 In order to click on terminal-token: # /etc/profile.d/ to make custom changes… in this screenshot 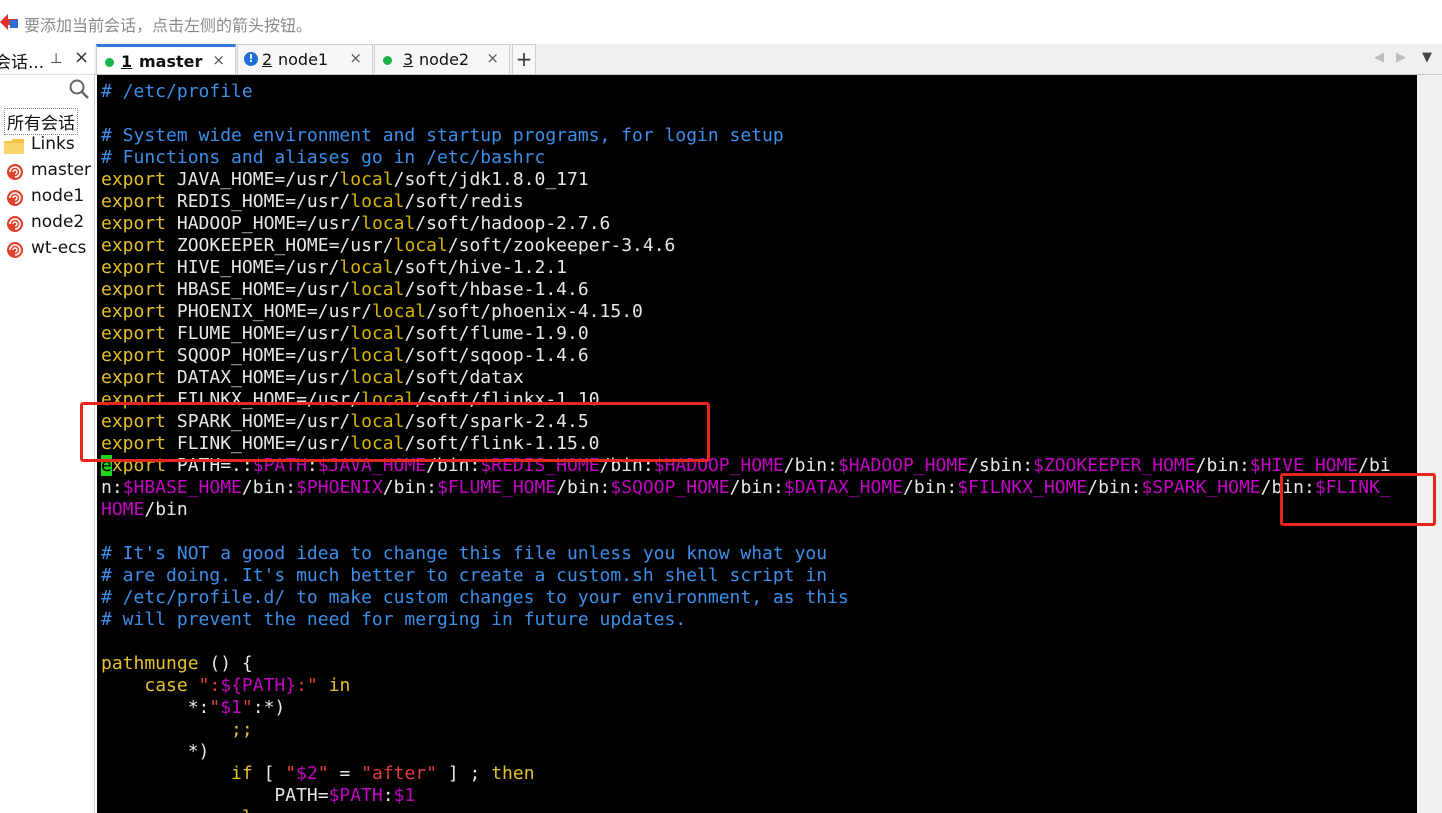, I will do `click(475, 597)`.